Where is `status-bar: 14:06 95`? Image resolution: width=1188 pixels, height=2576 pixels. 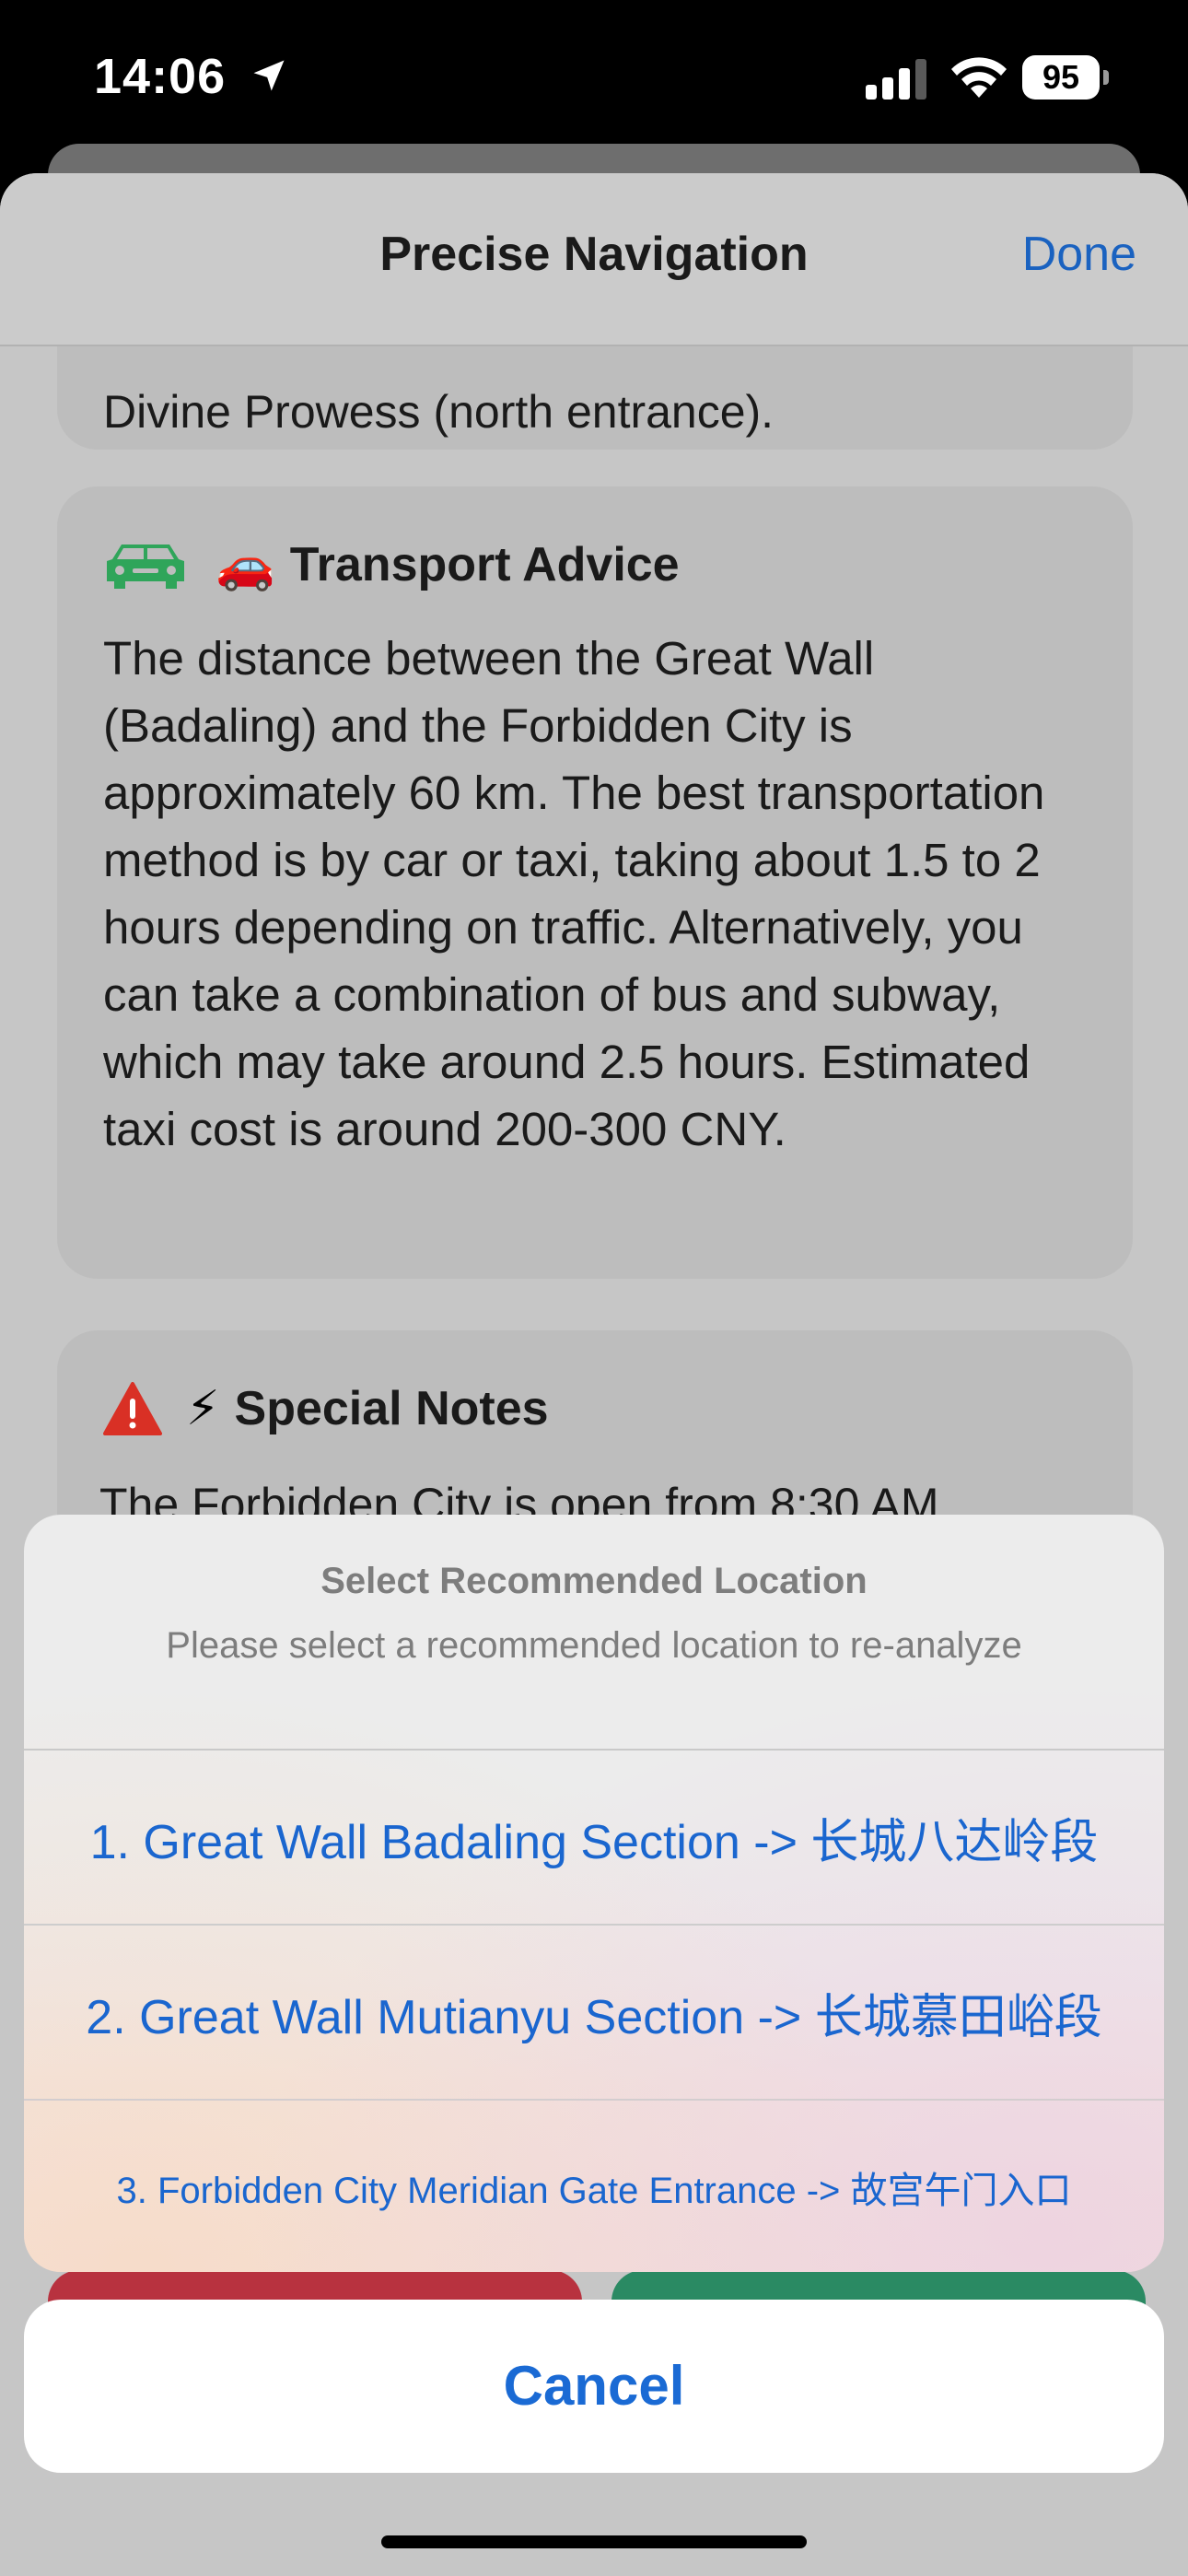 status-bar: 14:06 95 is located at coordinates (594, 78).